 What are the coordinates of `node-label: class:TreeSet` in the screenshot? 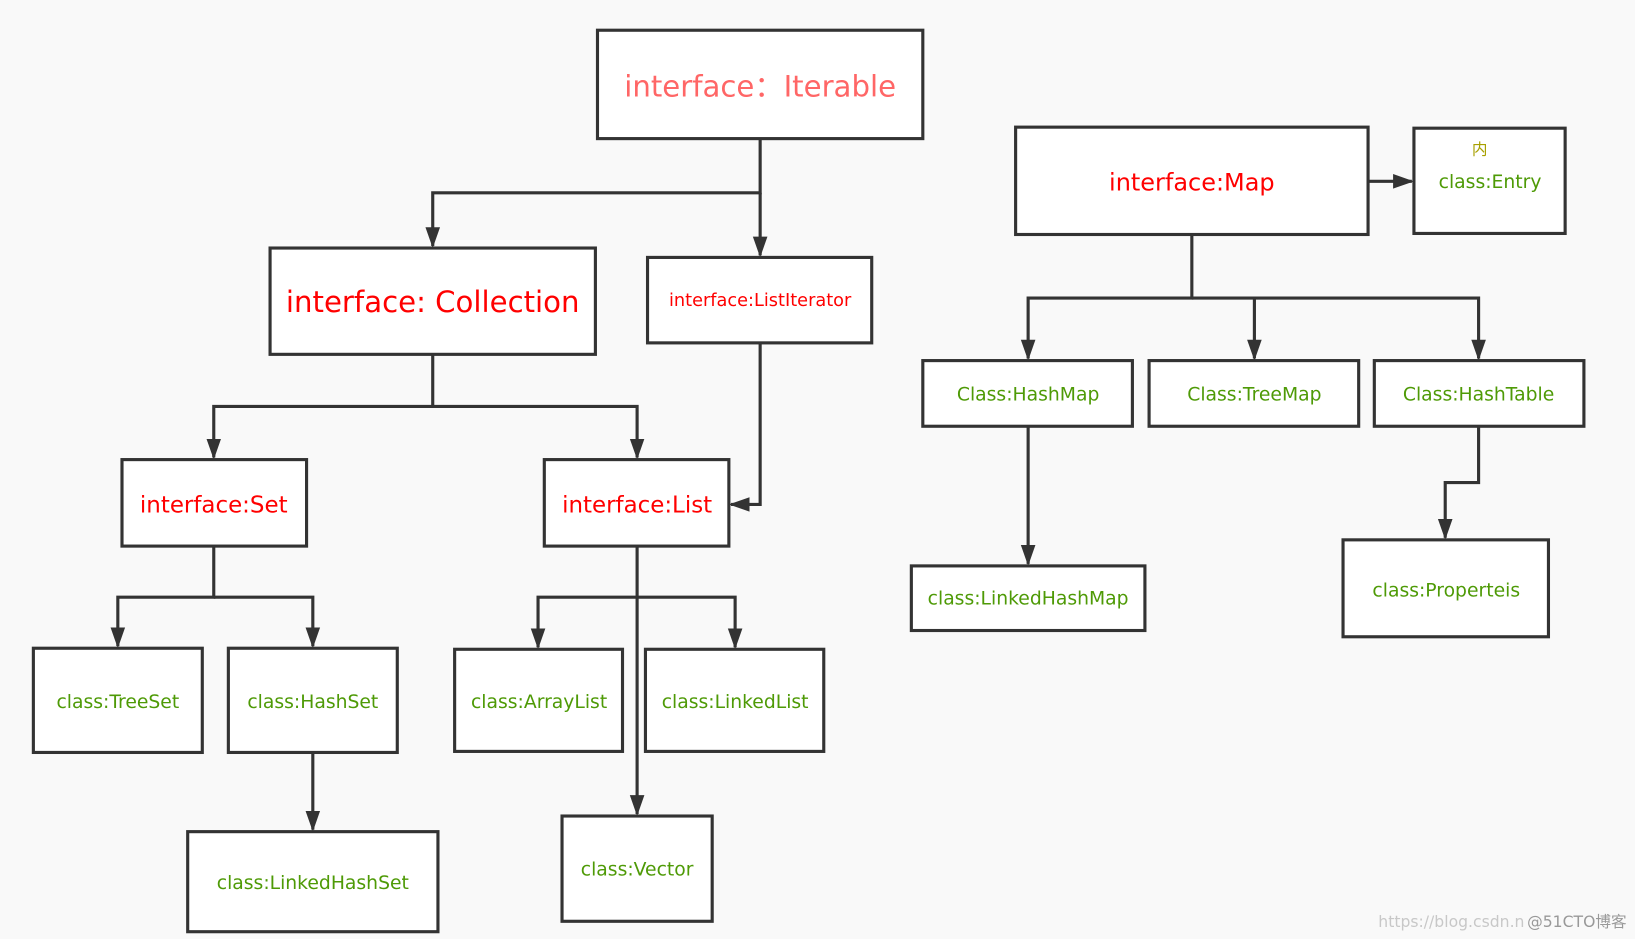 It's located at (117, 702).